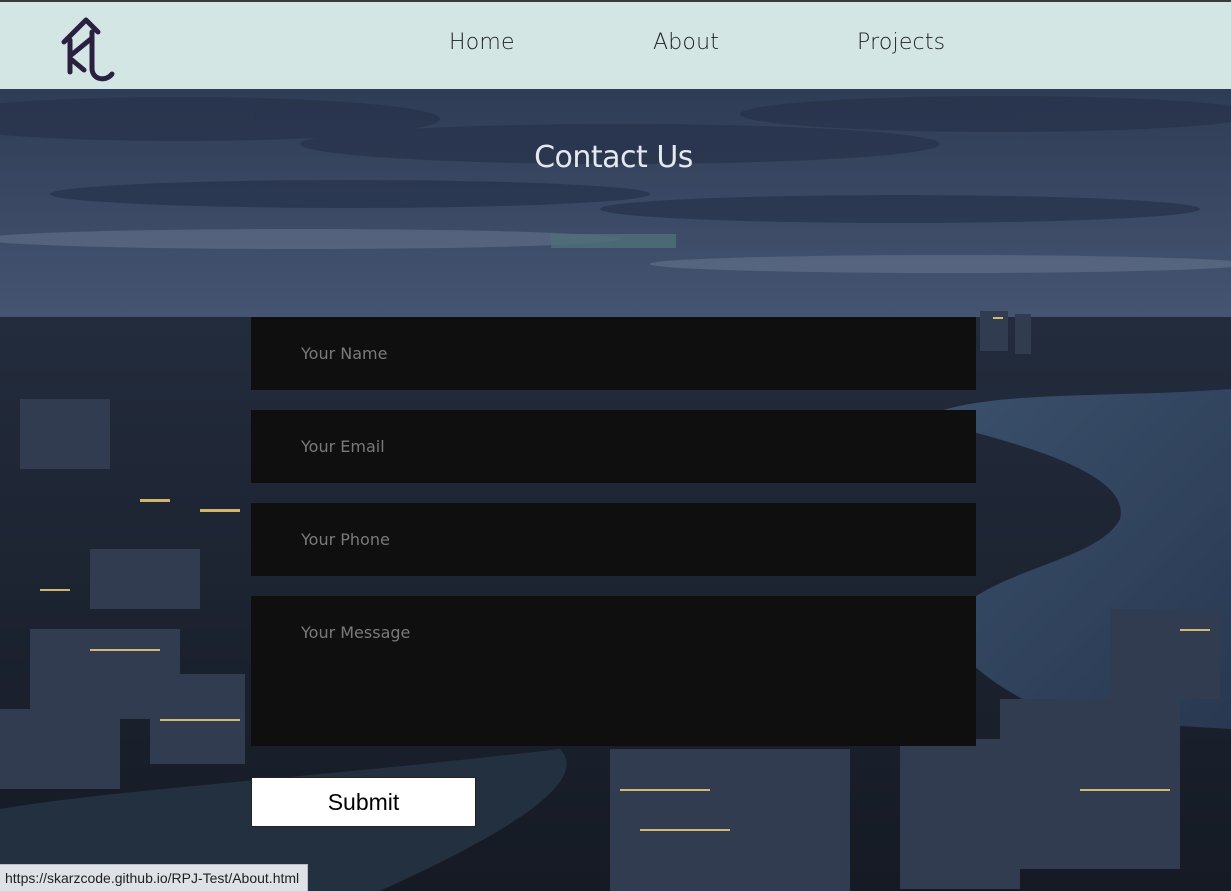  Describe the element at coordinates (363, 802) in the screenshot. I see `submit-button: Submit` at that location.